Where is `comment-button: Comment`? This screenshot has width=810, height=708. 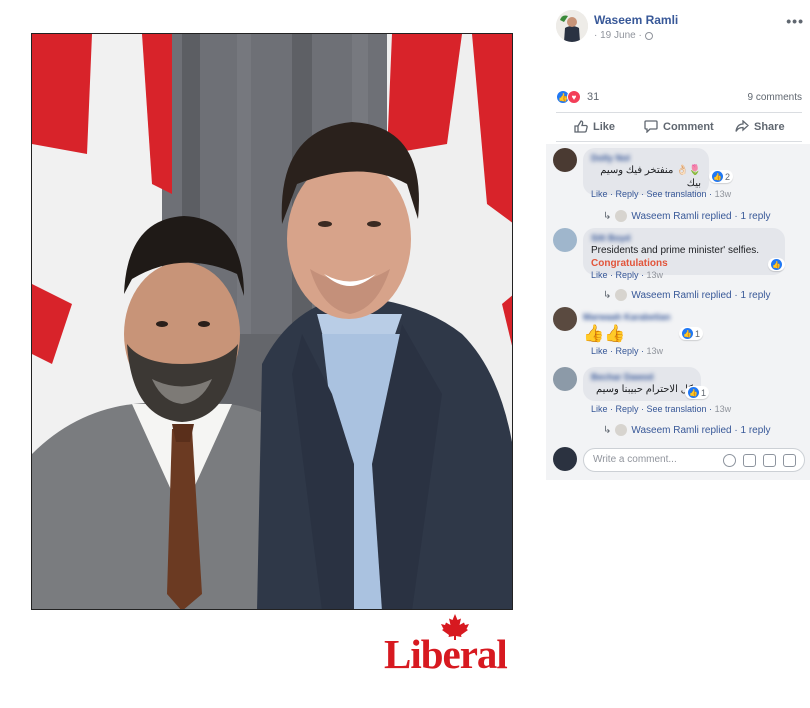
comment-button: Comment is located at coordinates (679, 126).